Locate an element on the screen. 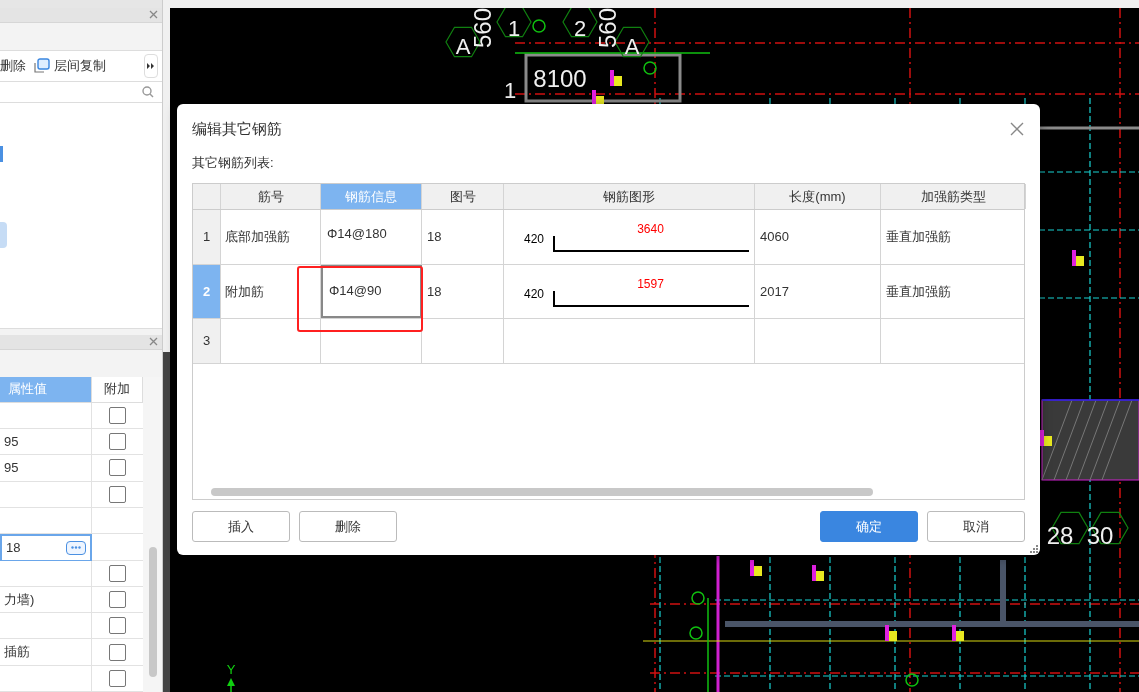  more-options-button is located at coordinates (76, 547).